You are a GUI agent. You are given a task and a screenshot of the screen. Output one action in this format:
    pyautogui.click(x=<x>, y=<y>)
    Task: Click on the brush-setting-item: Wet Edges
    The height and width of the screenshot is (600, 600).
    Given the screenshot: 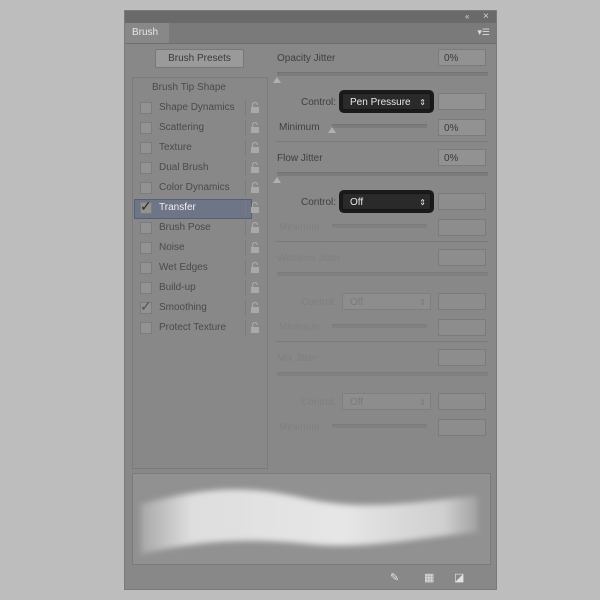 What is the action you would take?
    pyautogui.click(x=200, y=268)
    